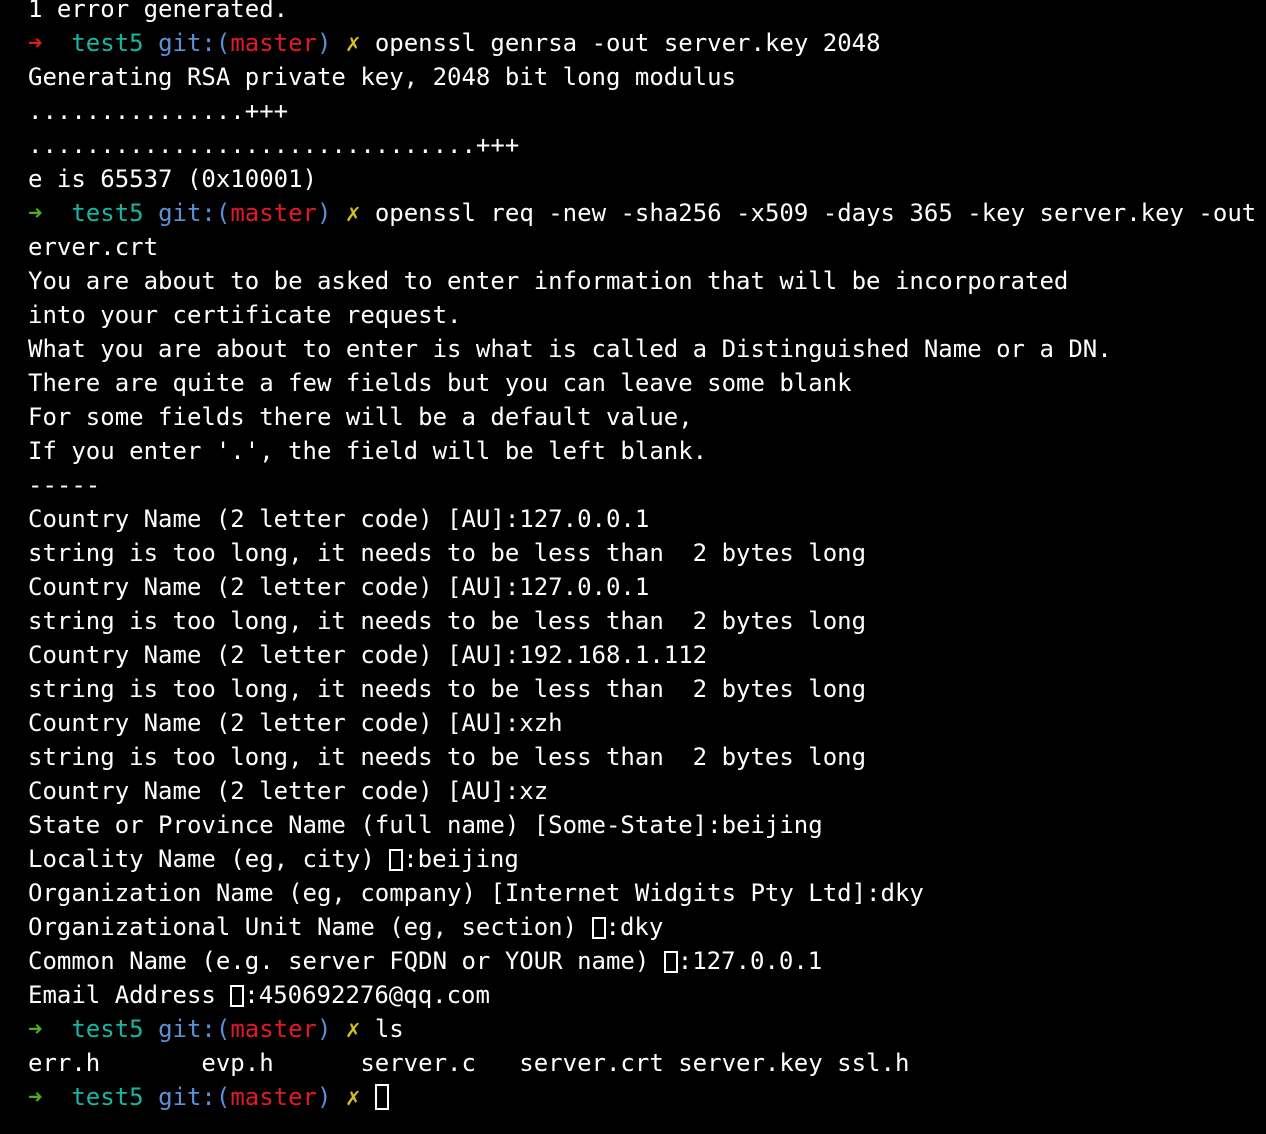 The width and height of the screenshot is (1266, 1134). I want to click on terminal-output-line: into your certificate request., so click(647, 315).